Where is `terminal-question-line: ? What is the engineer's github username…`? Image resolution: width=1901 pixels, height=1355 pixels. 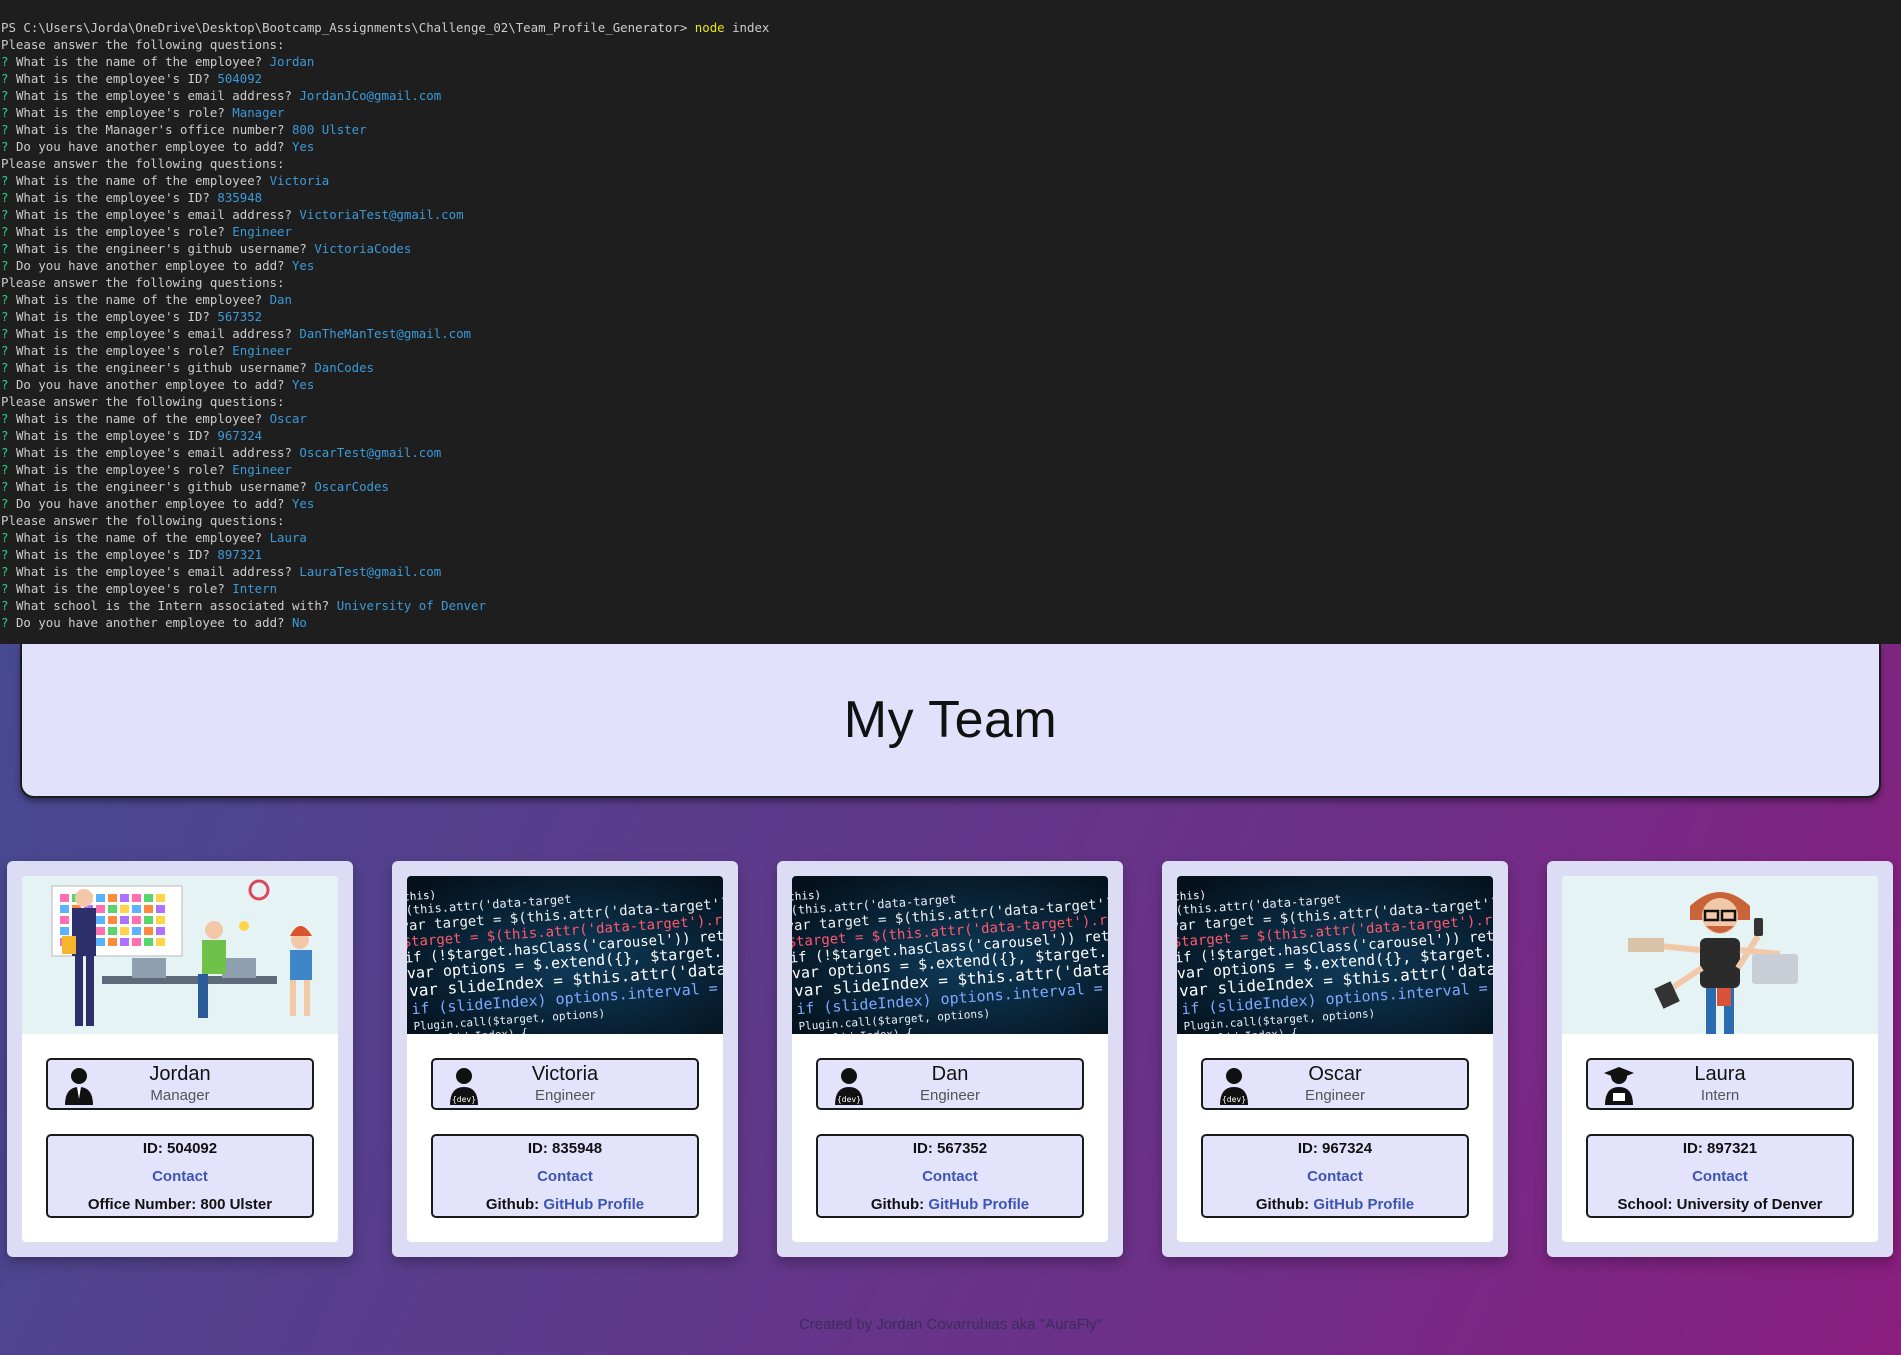
terminal-question-line: ? What is the engineer's github username… is located at coordinates (950, 248).